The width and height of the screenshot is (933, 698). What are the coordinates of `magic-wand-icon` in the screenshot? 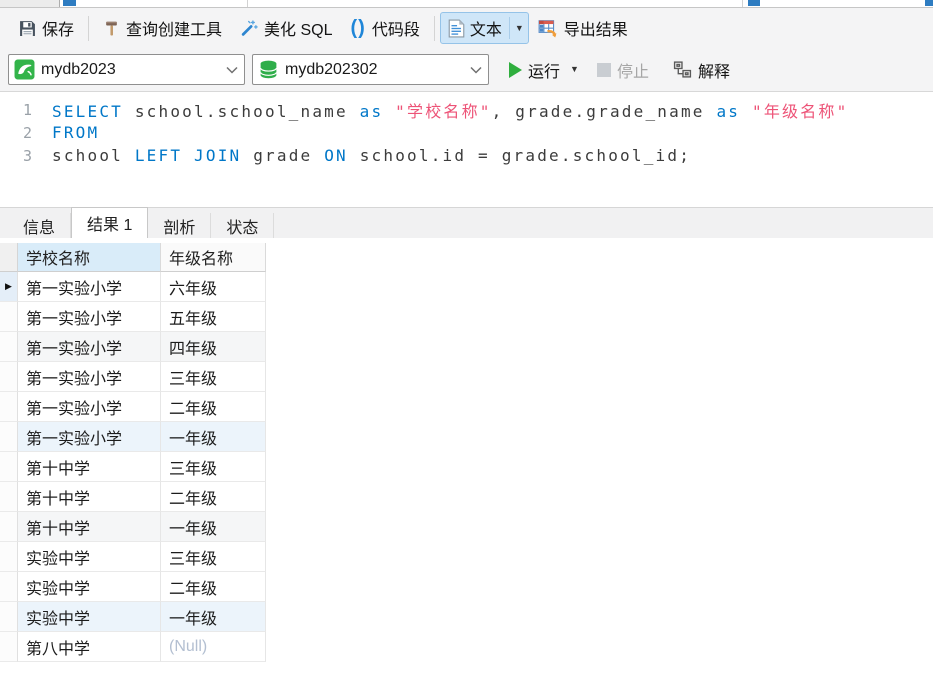 It's located at (249, 28).